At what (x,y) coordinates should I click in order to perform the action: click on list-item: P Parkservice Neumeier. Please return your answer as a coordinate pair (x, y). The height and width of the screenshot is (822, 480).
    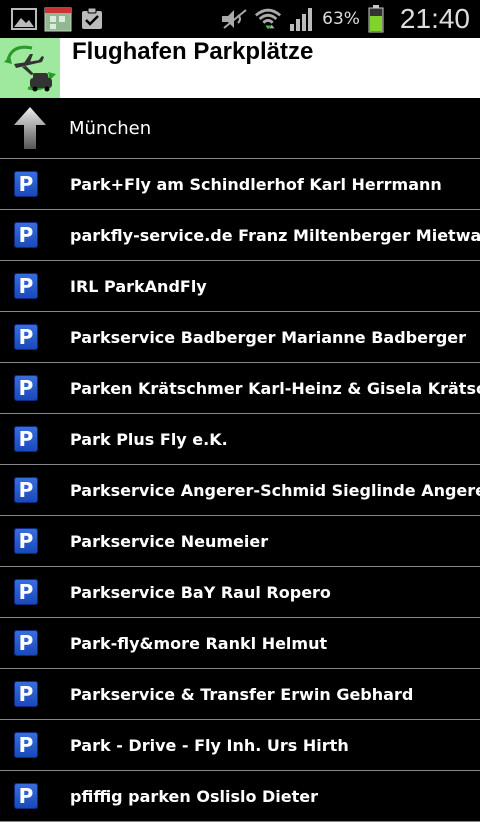
    Looking at the image, I should click on (240, 541).